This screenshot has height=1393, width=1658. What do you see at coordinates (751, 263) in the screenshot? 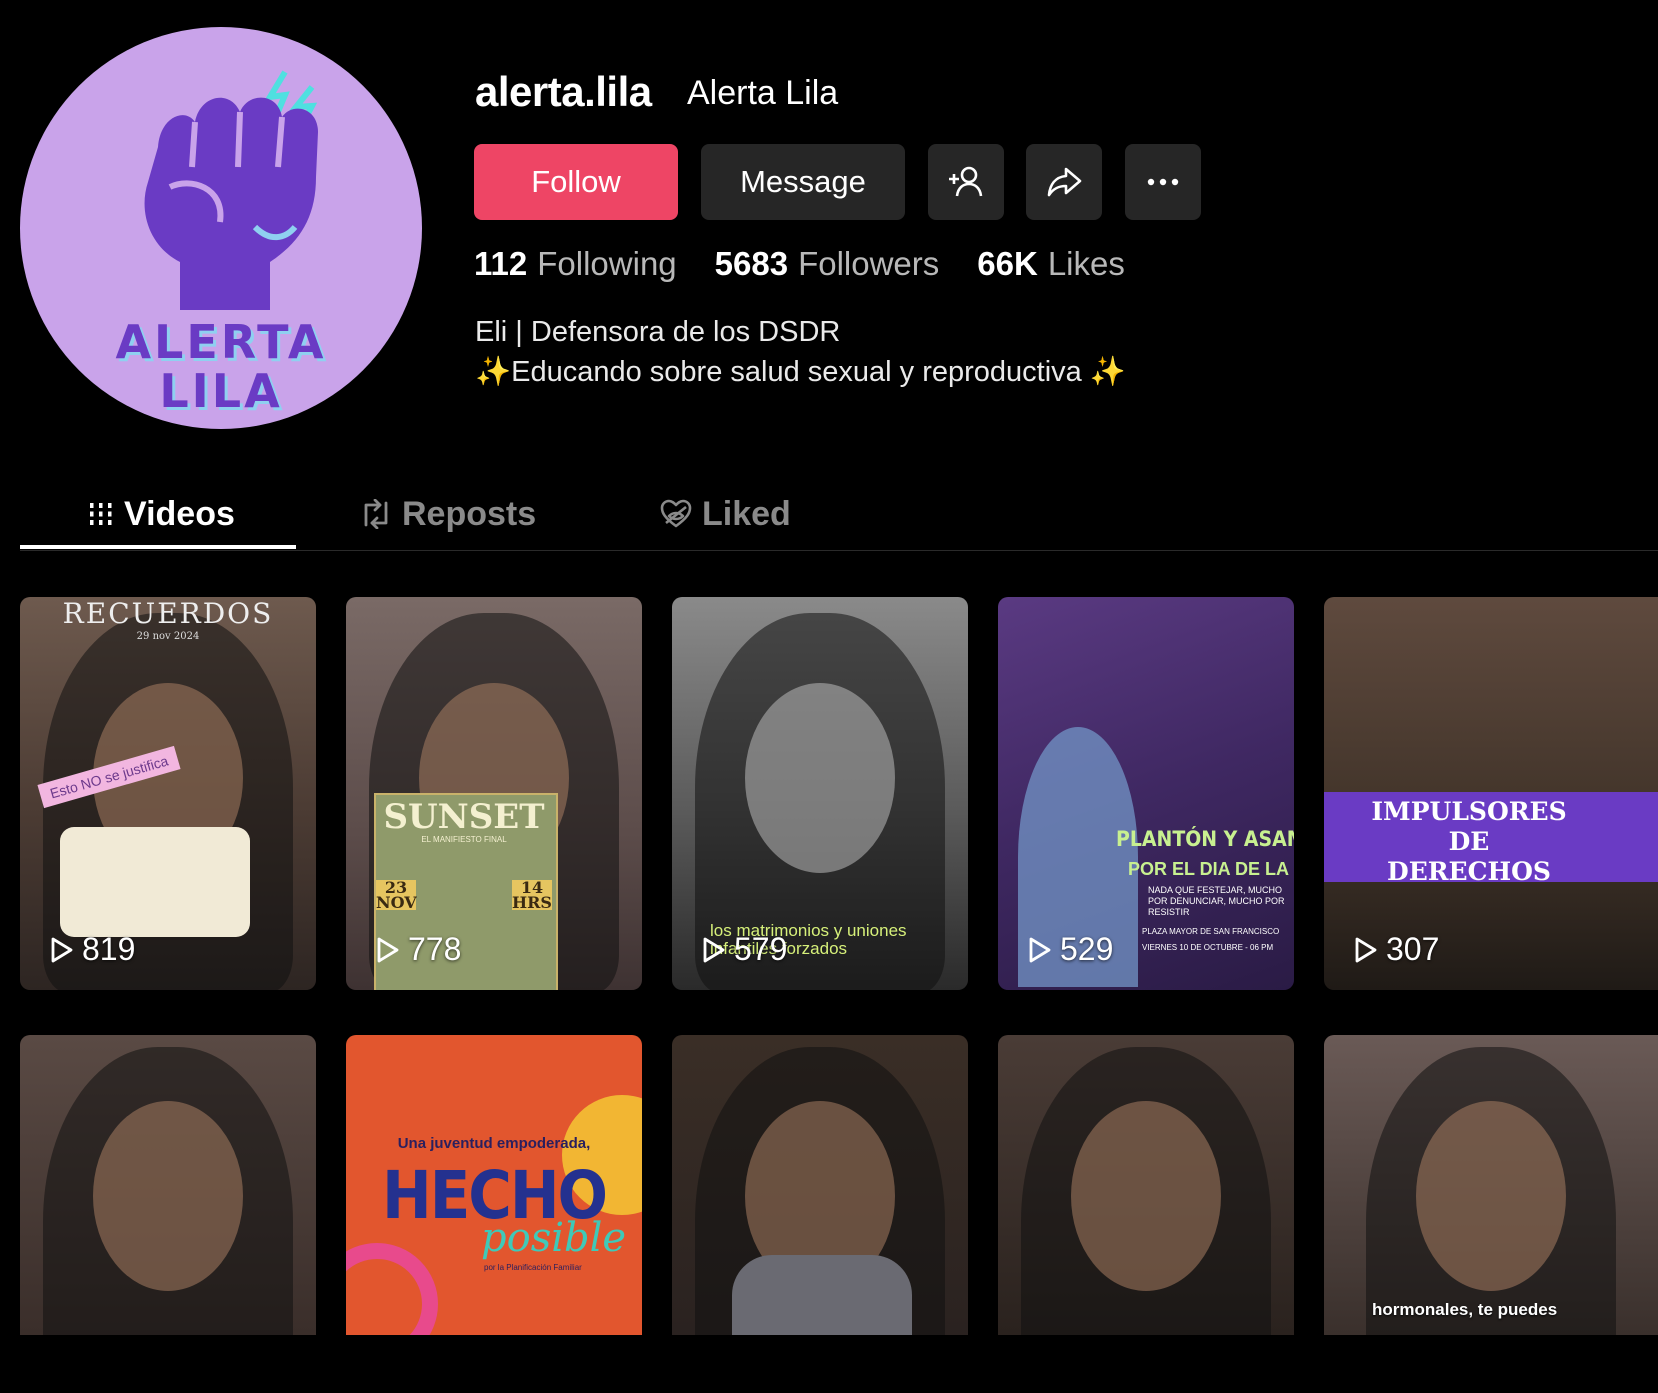
I see `followers-count: 5683` at bounding box center [751, 263].